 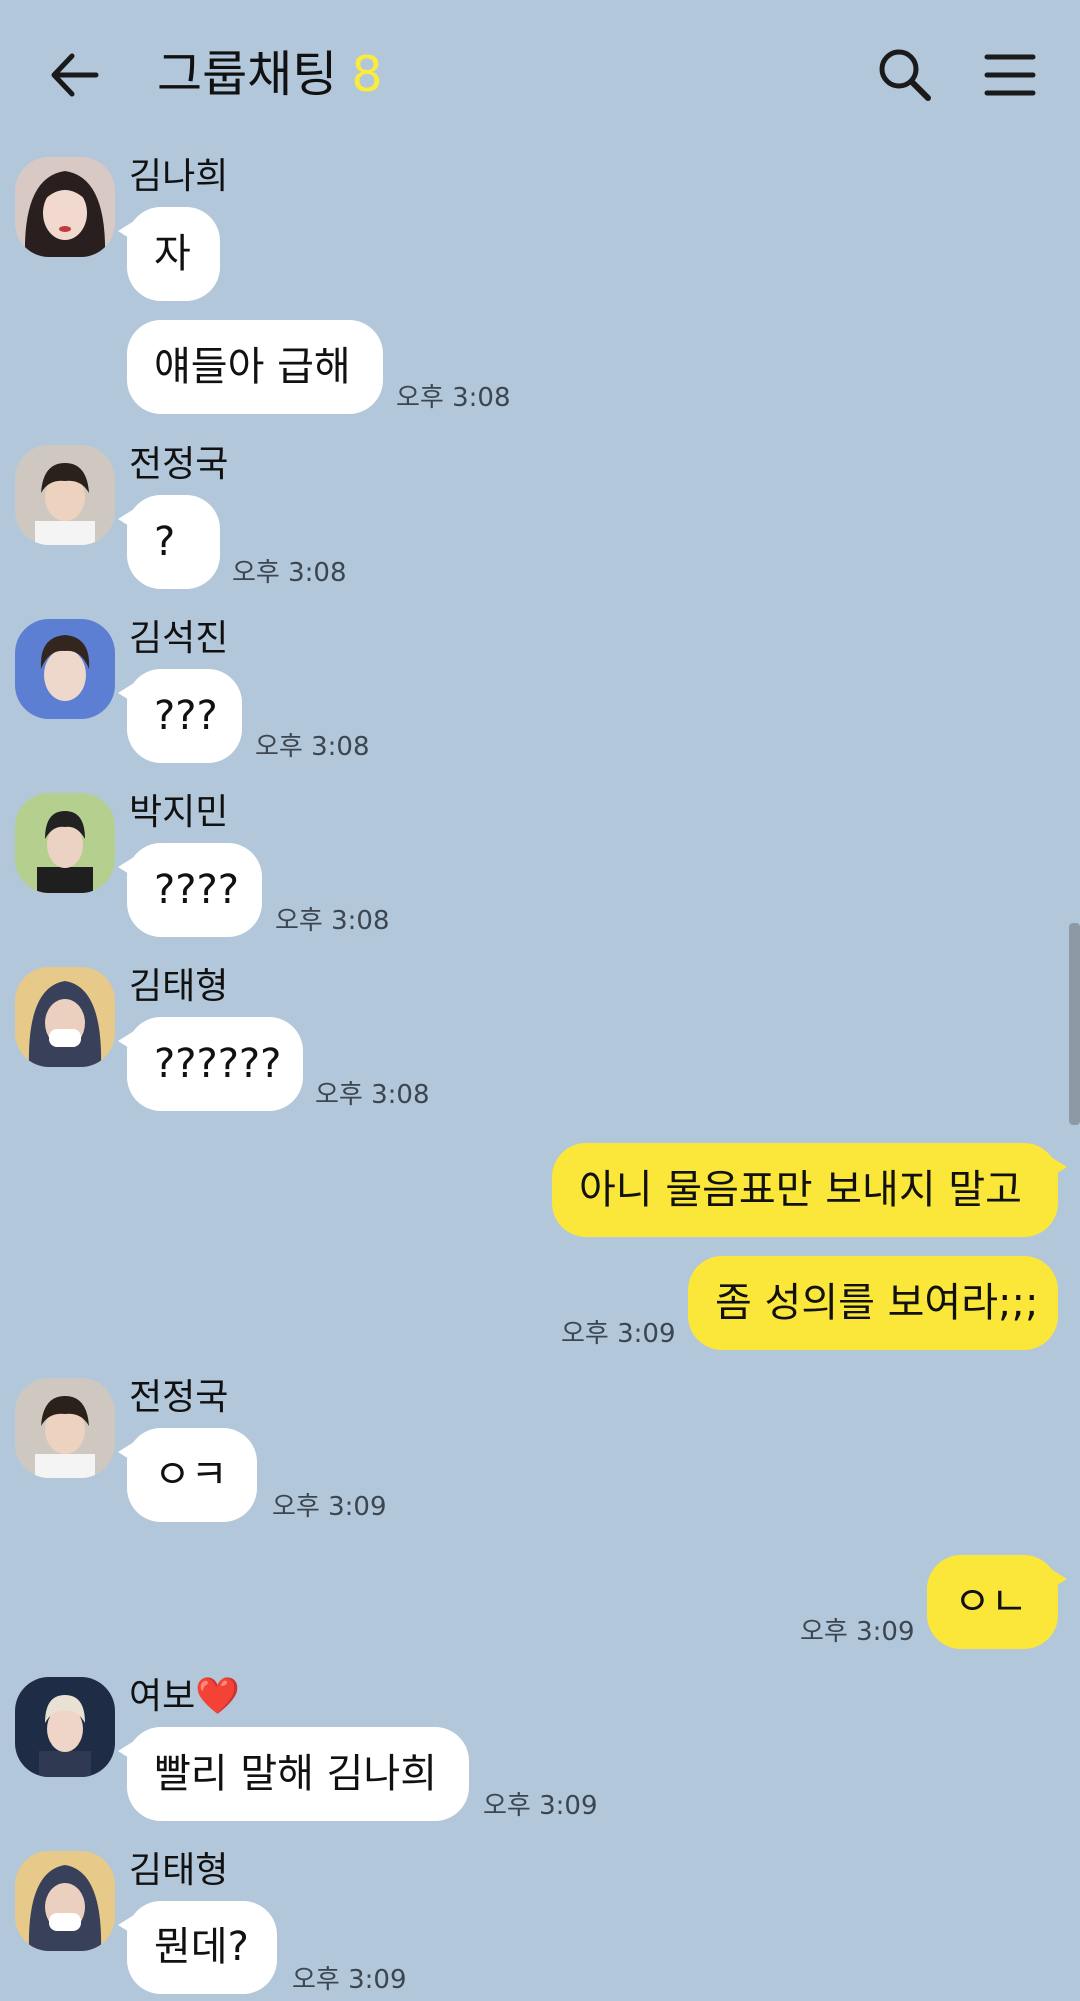 What do you see at coordinates (179, 812) in the screenshot?
I see `sender-name: 박지민` at bounding box center [179, 812].